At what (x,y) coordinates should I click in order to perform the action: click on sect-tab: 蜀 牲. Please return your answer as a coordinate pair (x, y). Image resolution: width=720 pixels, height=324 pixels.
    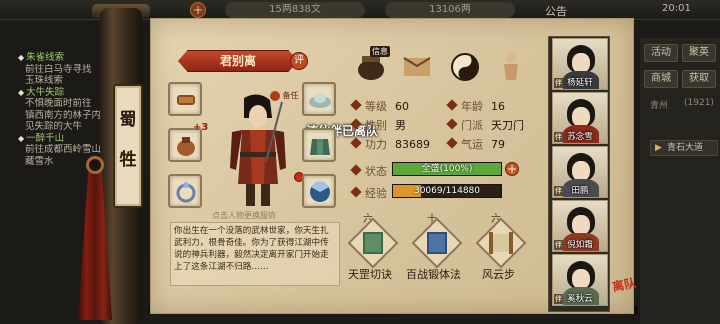
    Looking at the image, I should click on (128, 146).